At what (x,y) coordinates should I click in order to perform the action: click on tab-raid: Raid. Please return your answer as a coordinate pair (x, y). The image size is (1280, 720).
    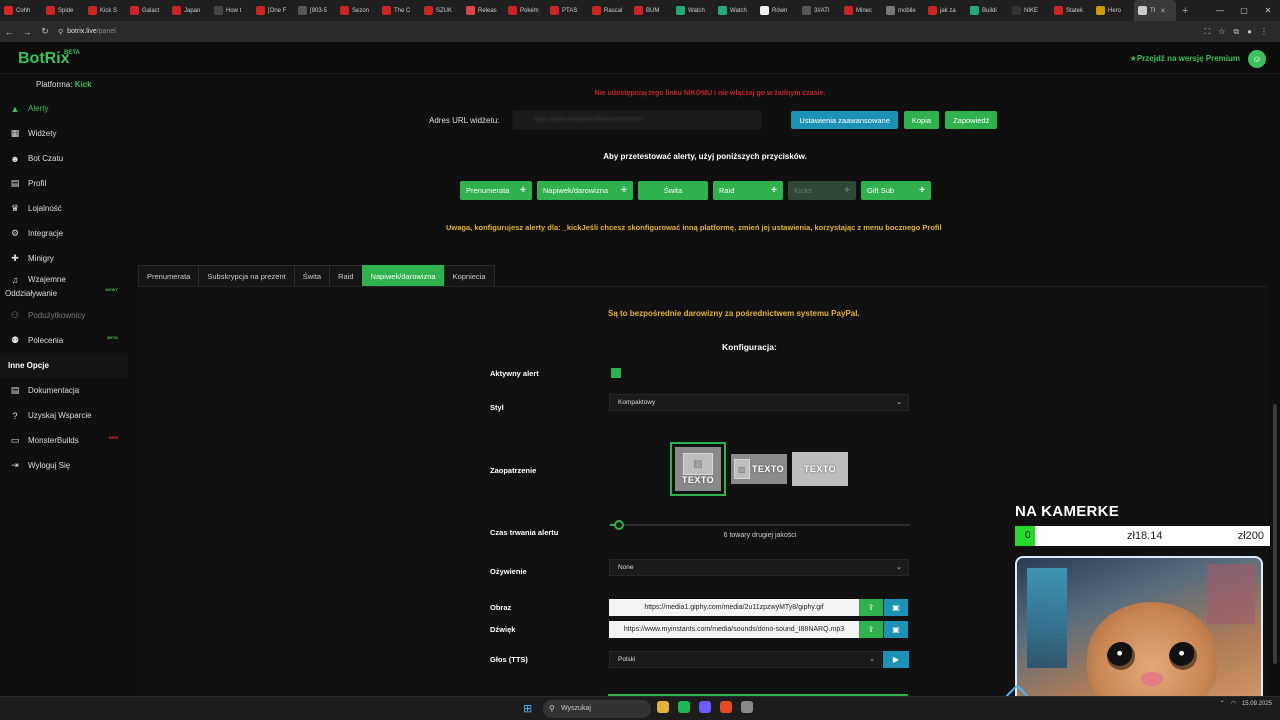
    Looking at the image, I should click on (346, 276).